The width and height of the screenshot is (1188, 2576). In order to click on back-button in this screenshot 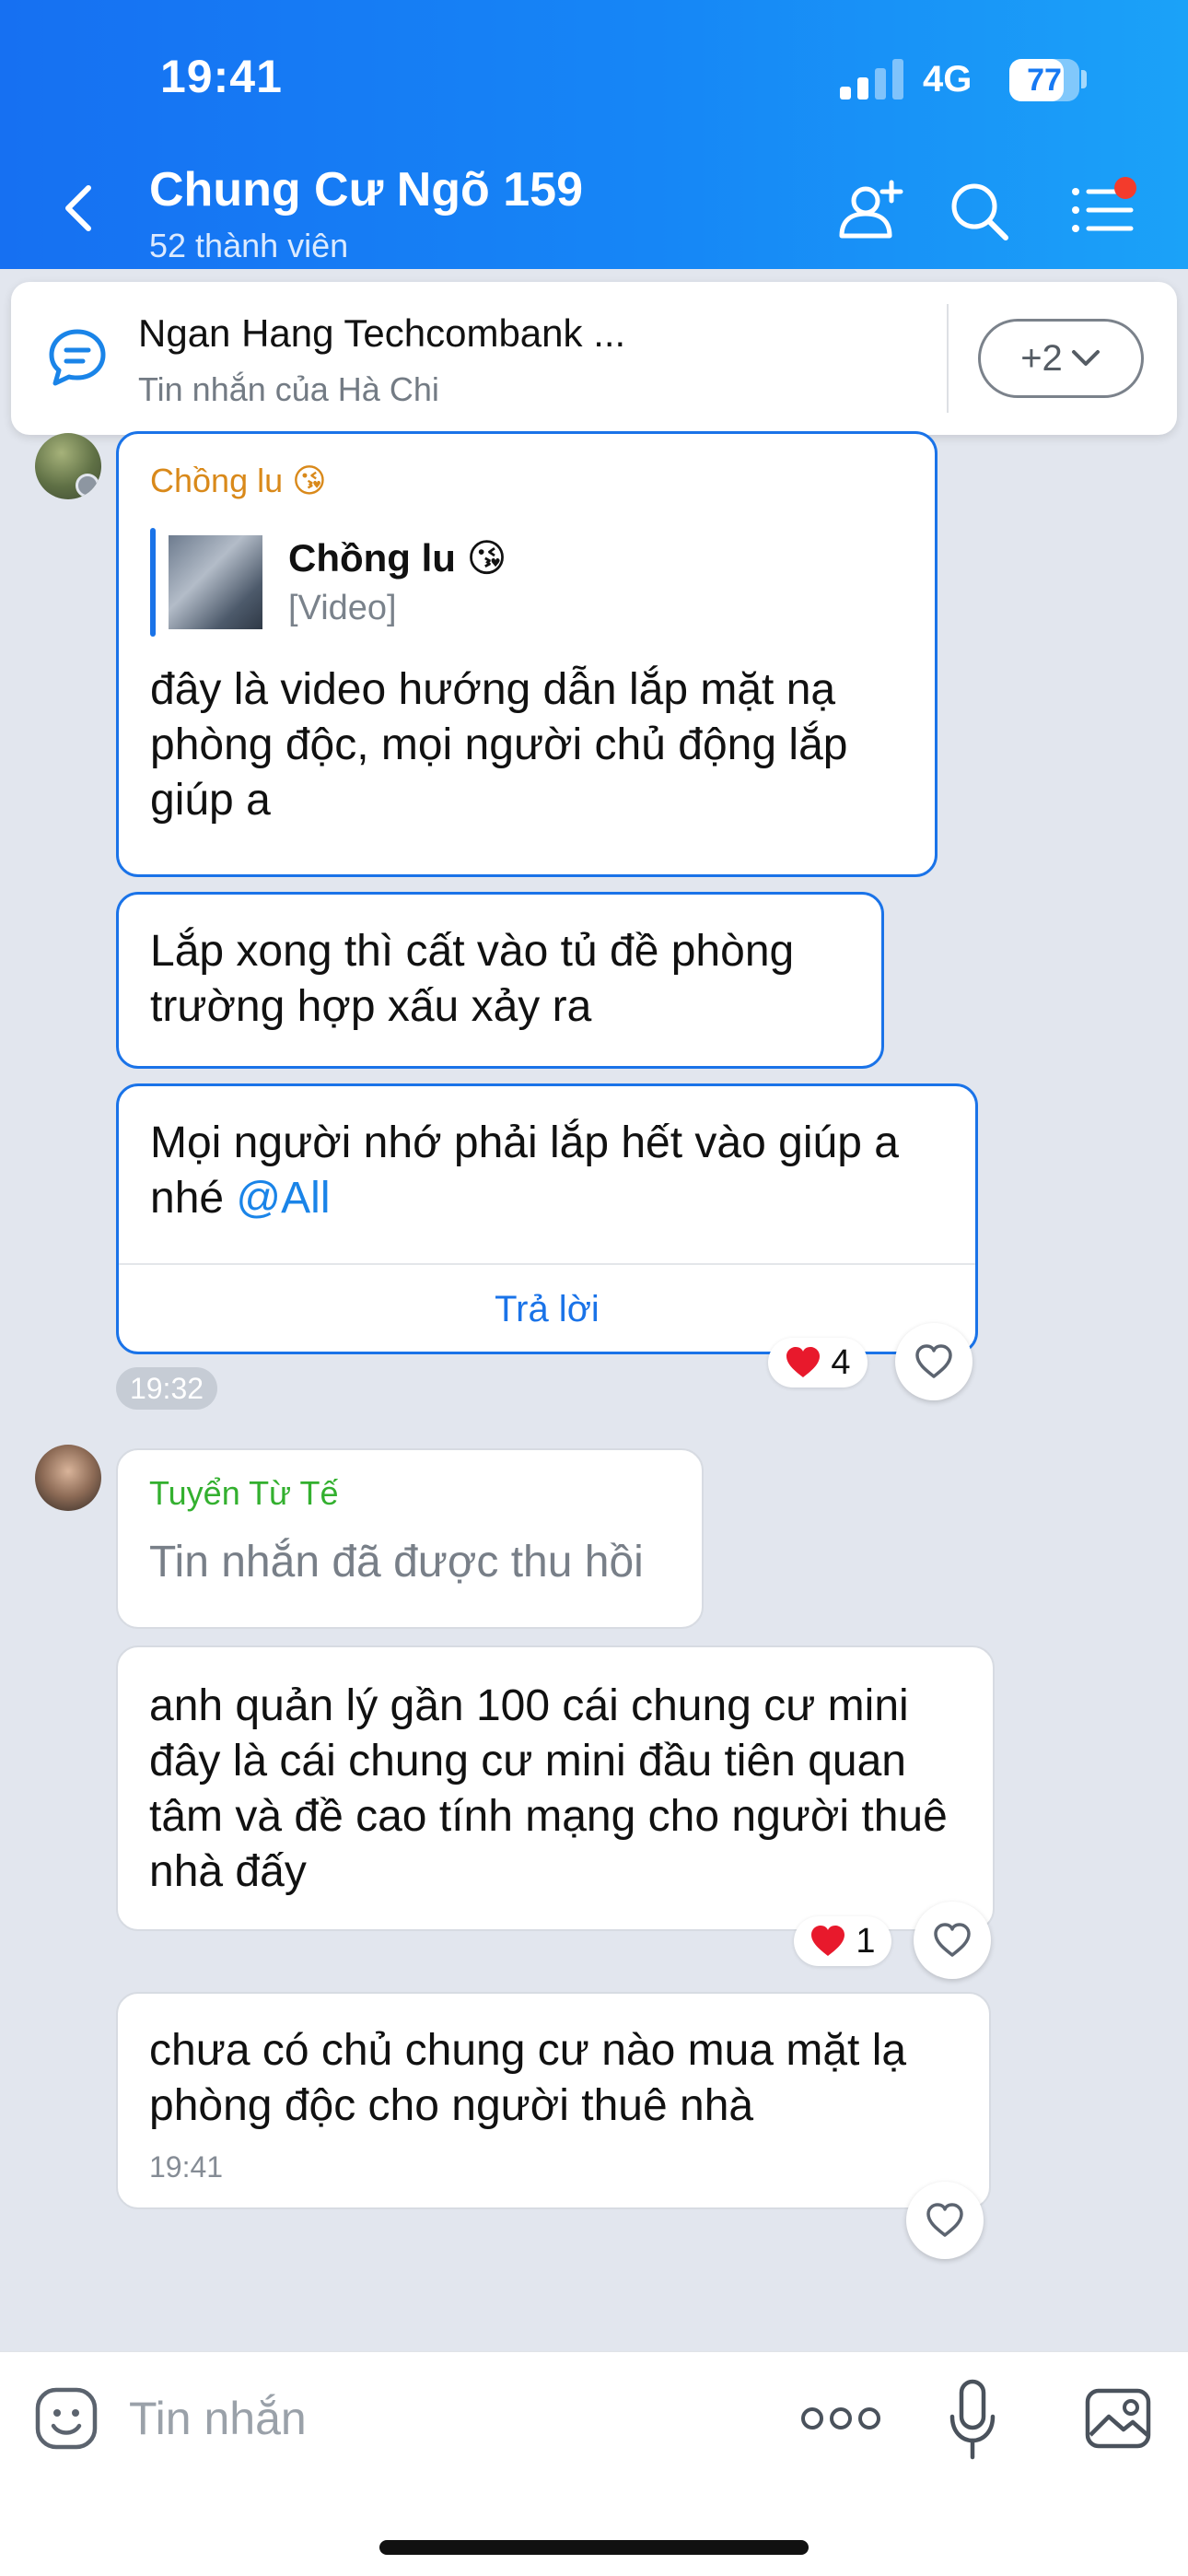, I will do `click(79, 208)`.